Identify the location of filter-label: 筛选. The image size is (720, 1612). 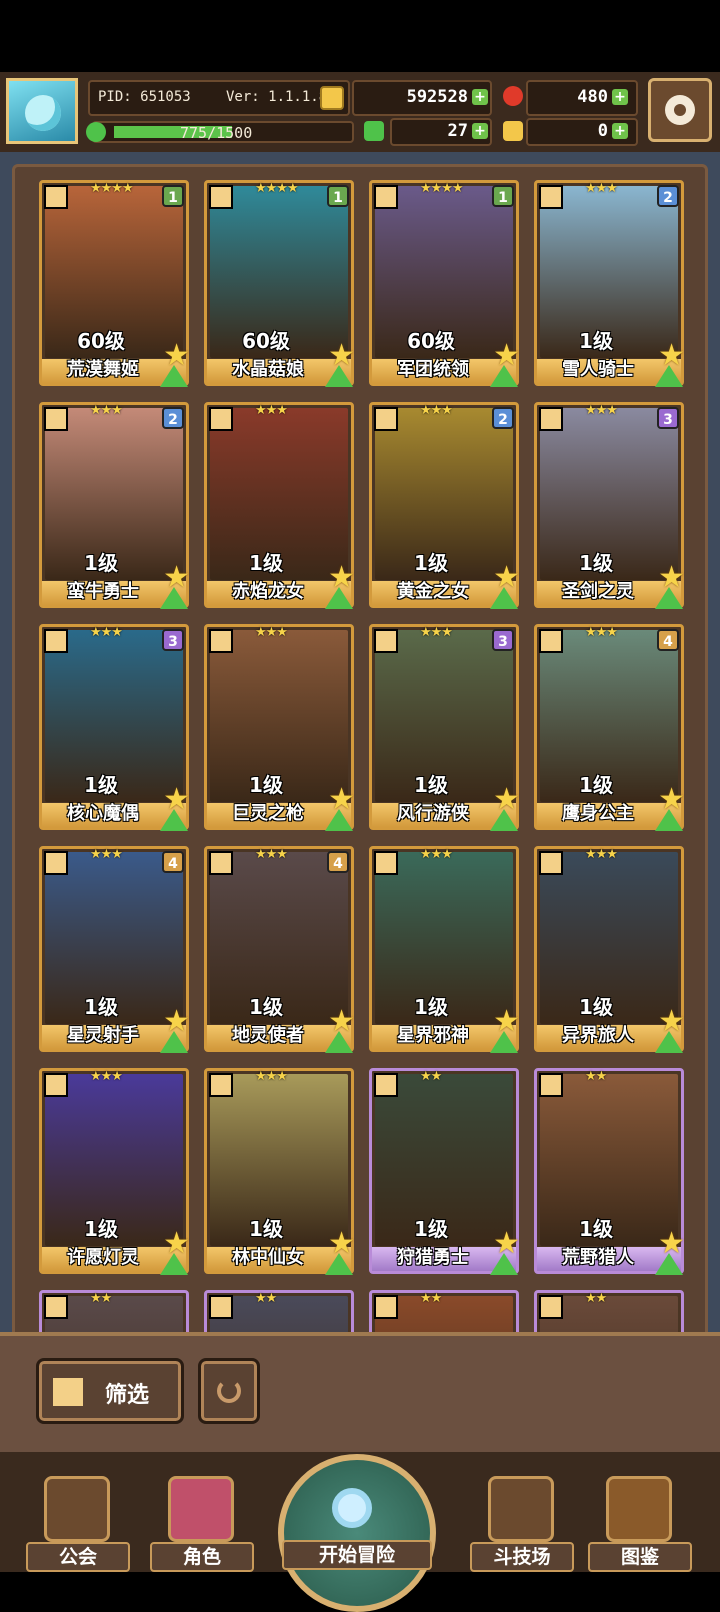
(127, 1395).